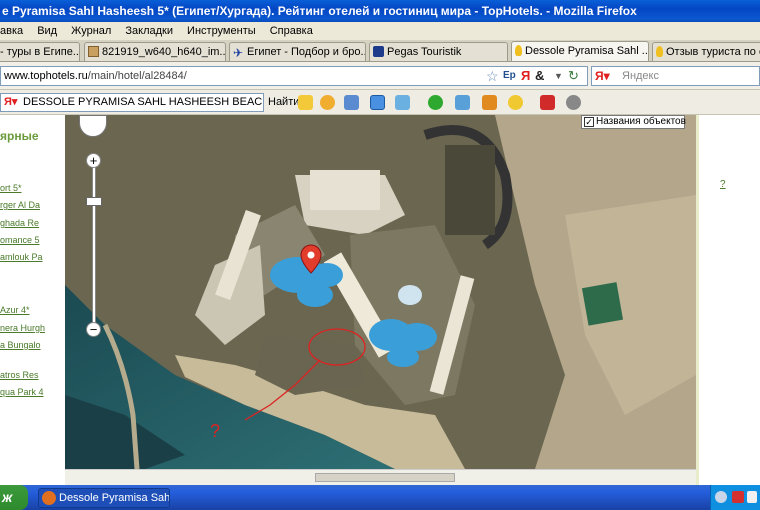 Image resolution: width=760 pixels, height=510 pixels. What do you see at coordinates (489, 102) in the screenshot?
I see `money-icon` at bounding box center [489, 102].